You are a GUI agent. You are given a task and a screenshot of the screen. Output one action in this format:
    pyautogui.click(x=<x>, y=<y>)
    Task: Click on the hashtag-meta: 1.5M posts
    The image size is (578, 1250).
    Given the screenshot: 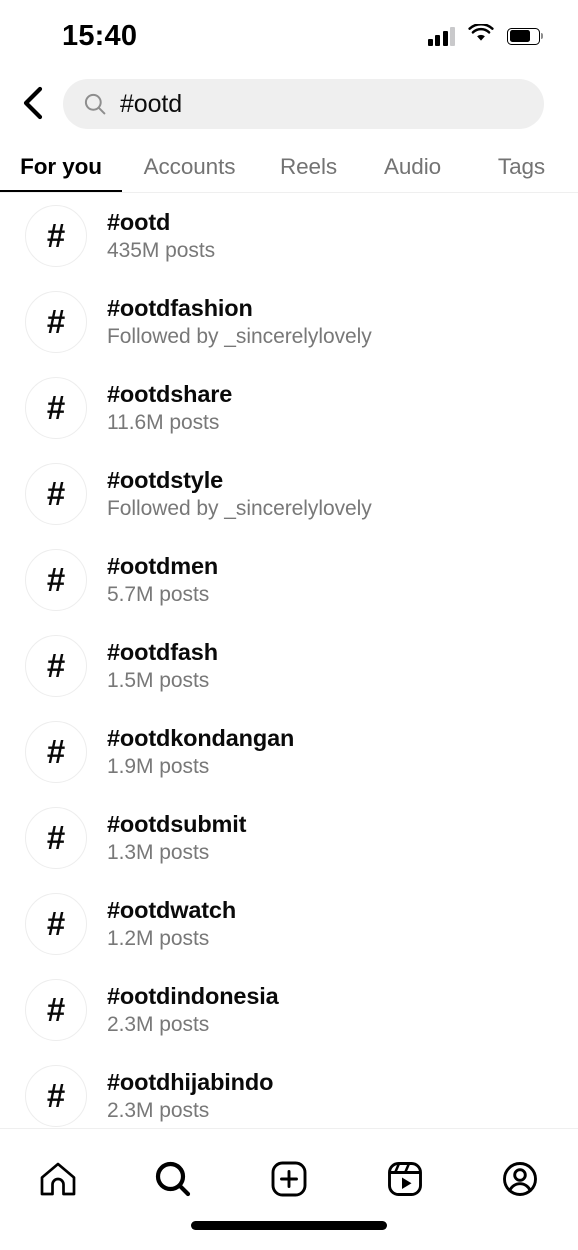 What is the action you would take?
    pyautogui.click(x=158, y=681)
    